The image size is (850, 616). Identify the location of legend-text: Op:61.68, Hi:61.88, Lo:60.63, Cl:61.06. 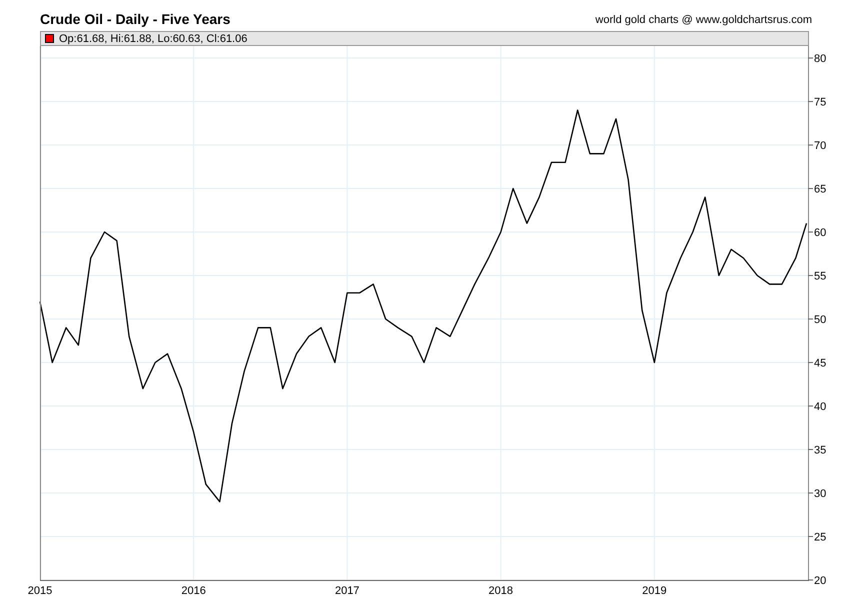
(153, 38).